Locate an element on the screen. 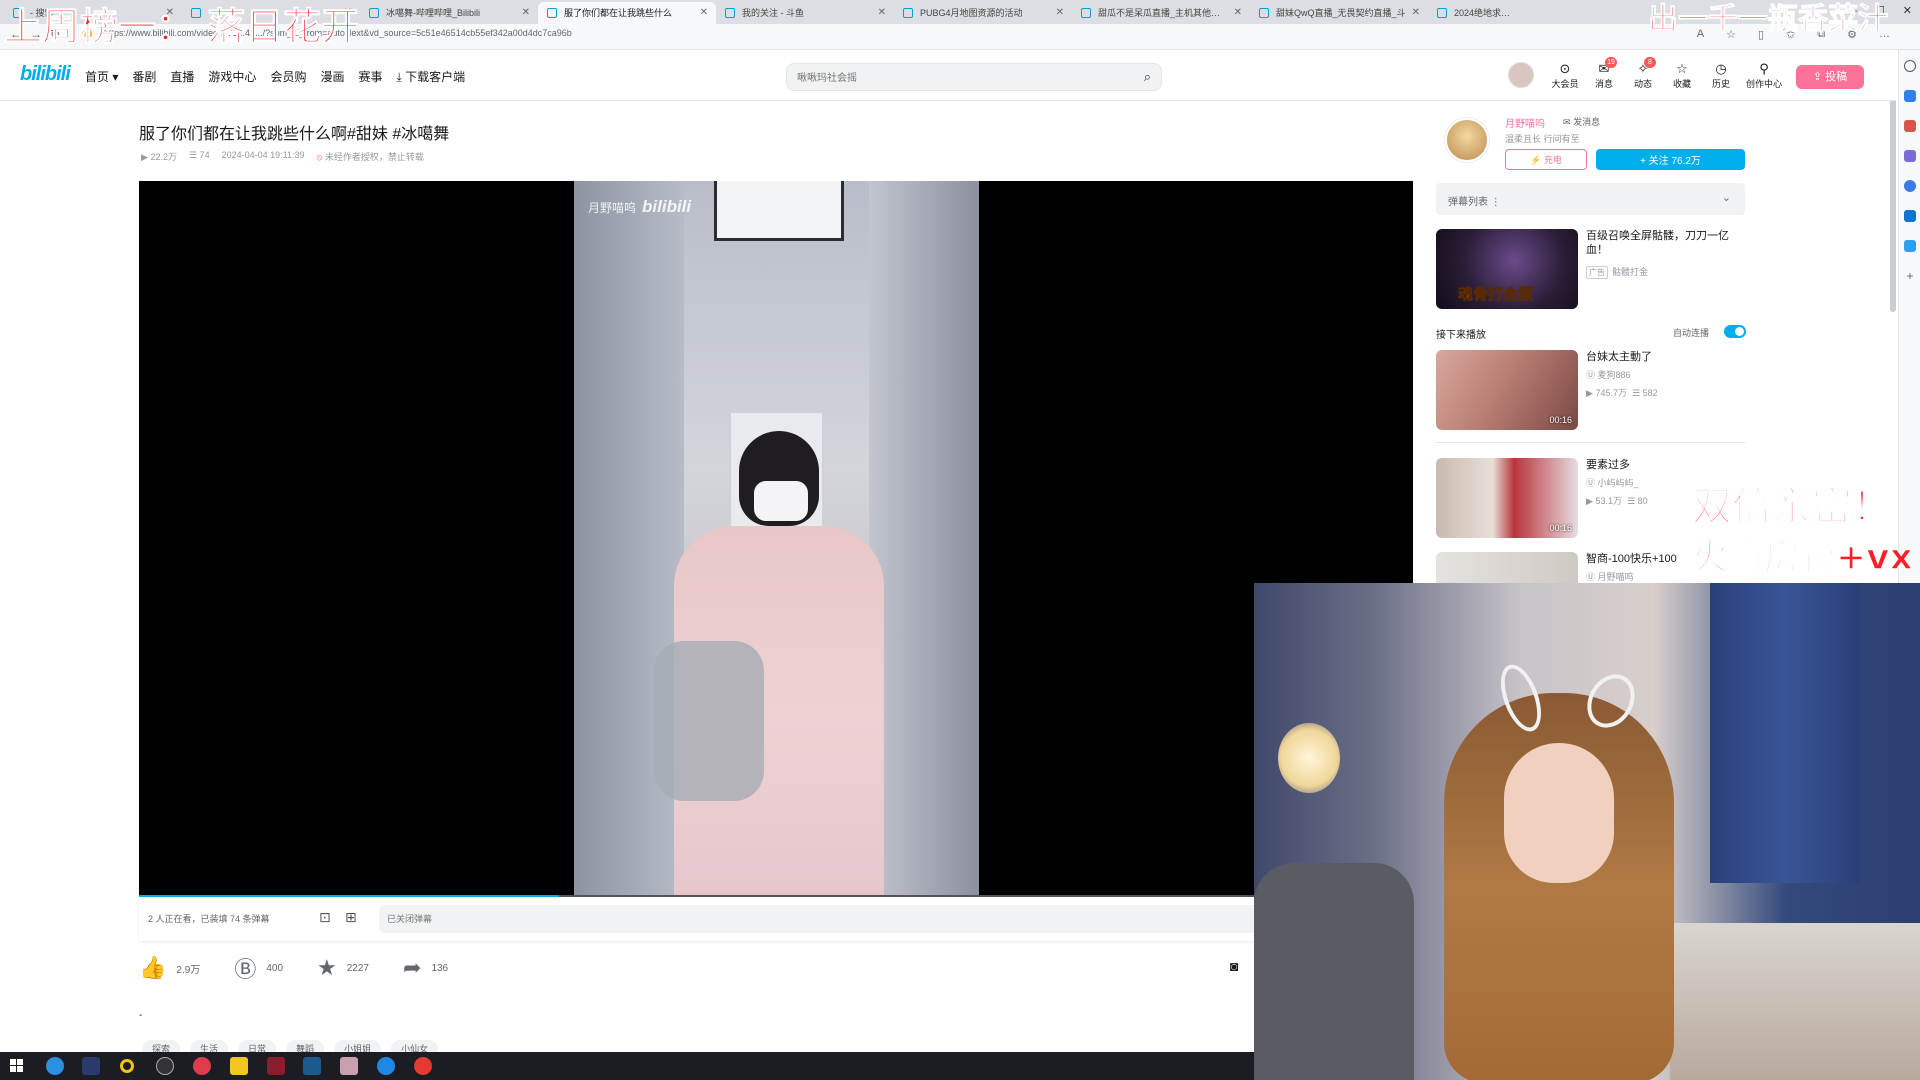 This screenshot has height=1080, width=1920. browser-tab: 2024绝地求生中 is located at coordinates (1483, 13).